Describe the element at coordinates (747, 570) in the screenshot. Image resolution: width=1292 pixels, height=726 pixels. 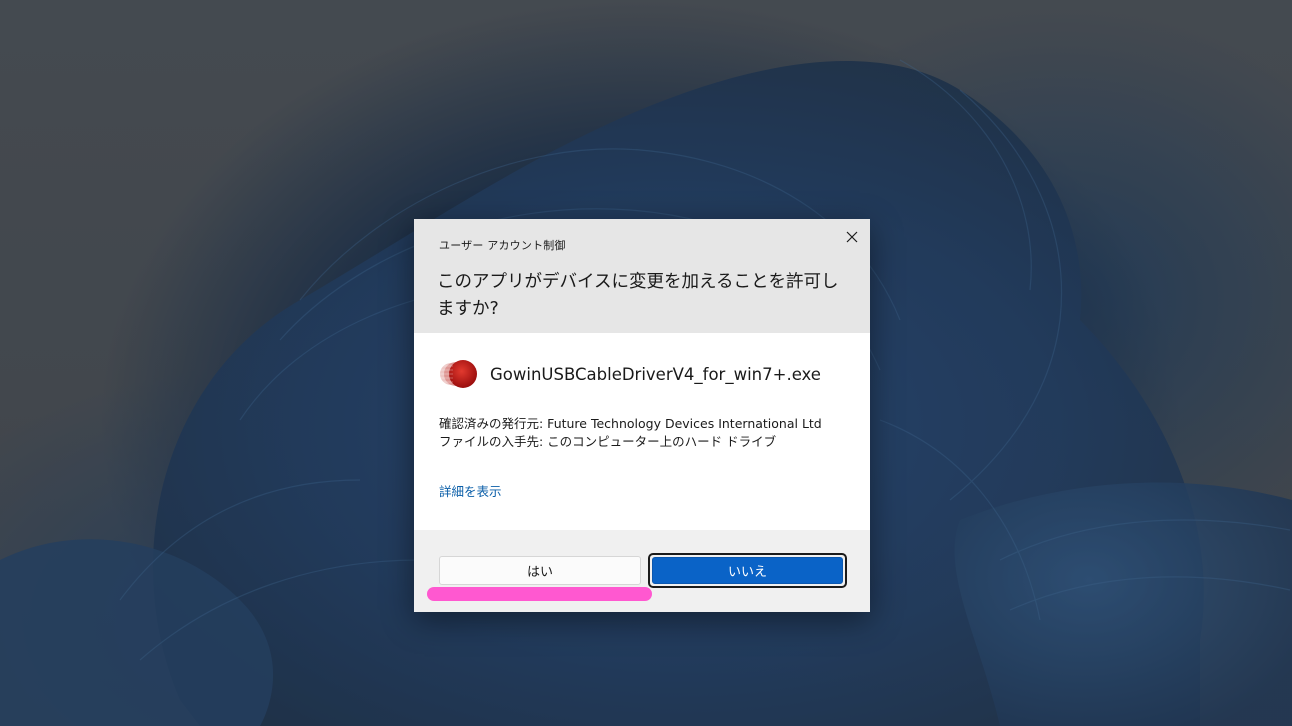
I see `no-button: いいえ` at that location.